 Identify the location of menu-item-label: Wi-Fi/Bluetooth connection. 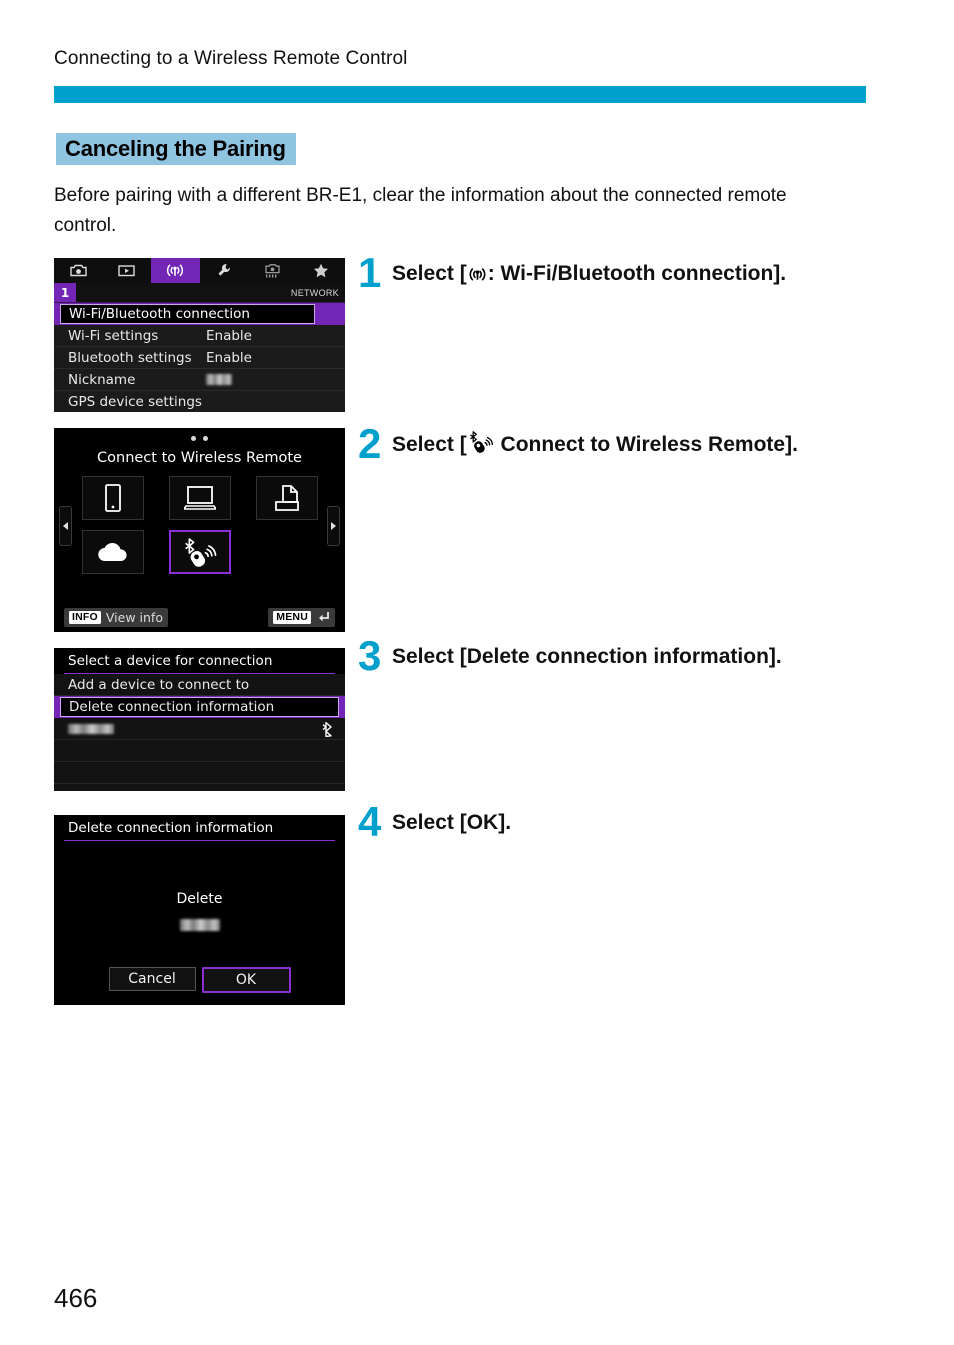
(159, 314).